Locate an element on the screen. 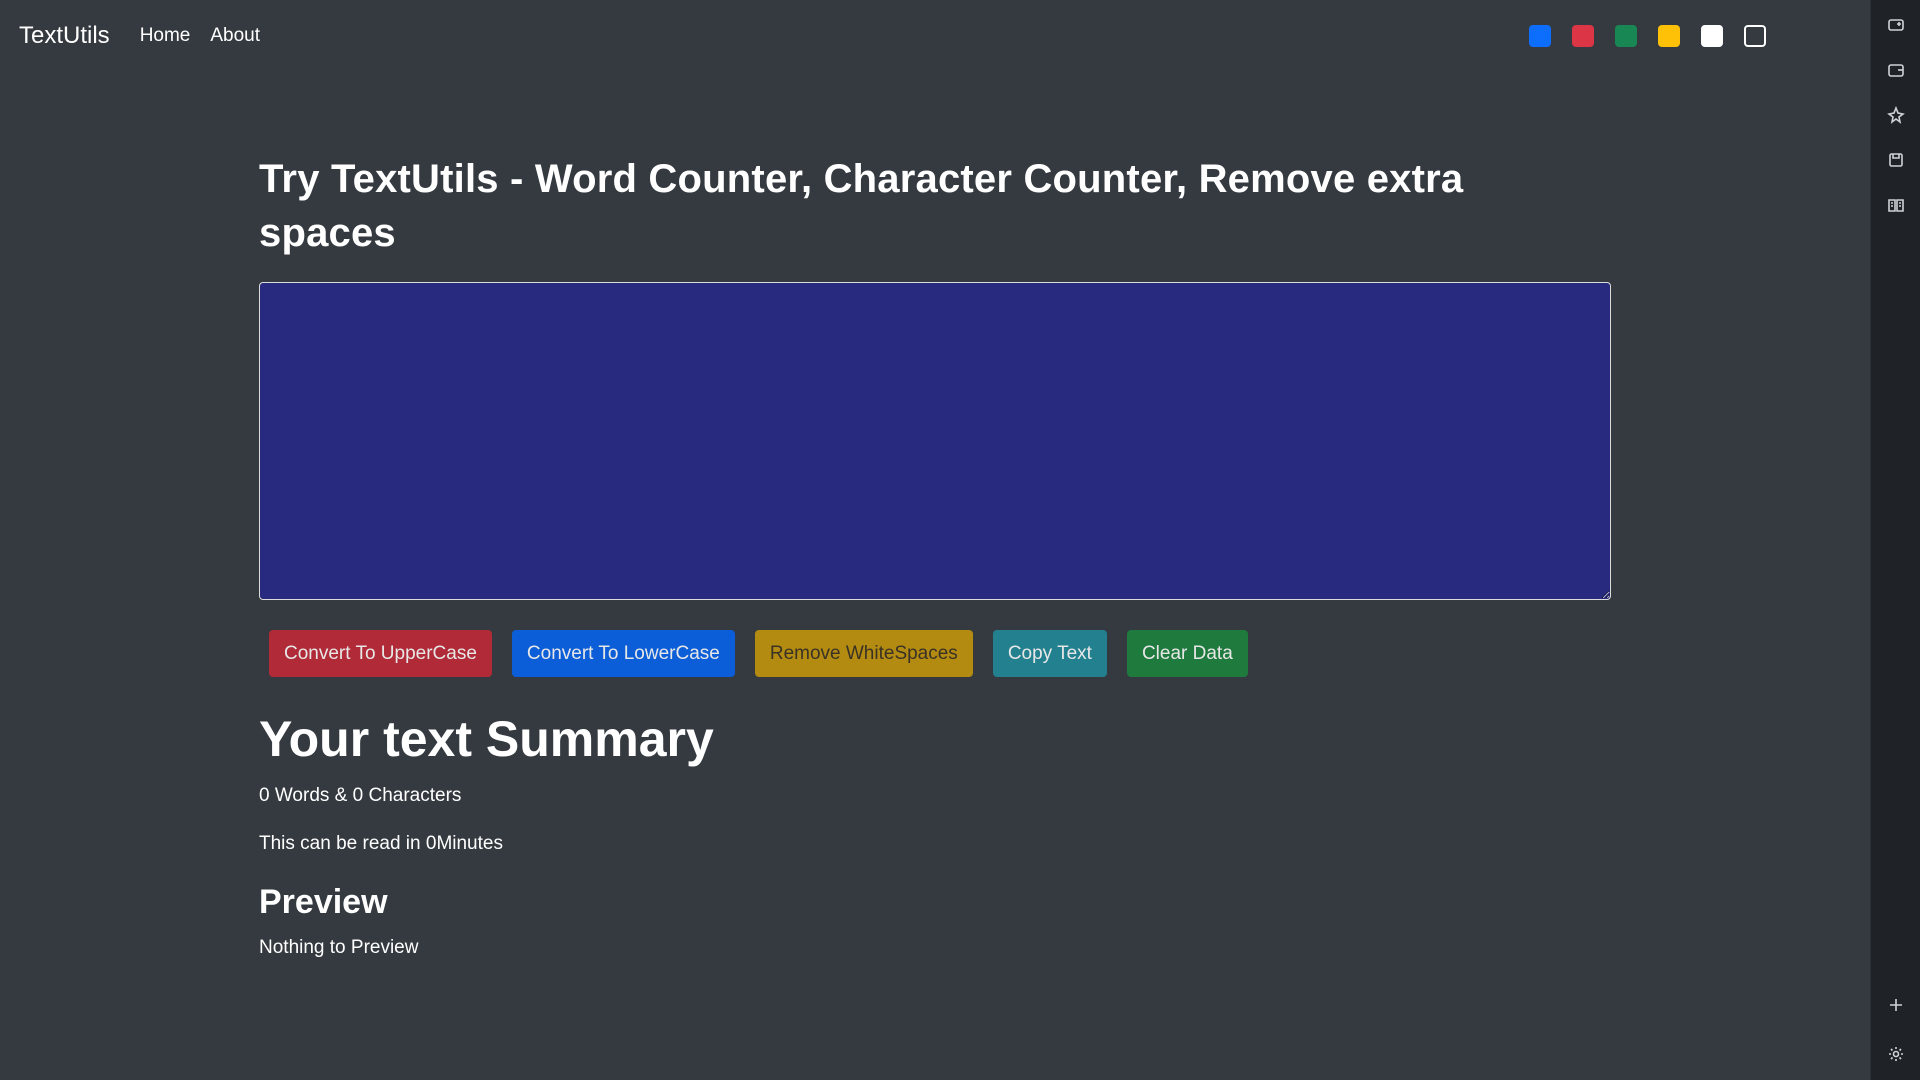 This screenshot has width=1920, height=1080. theme-swatch-green is located at coordinates (1626, 36).